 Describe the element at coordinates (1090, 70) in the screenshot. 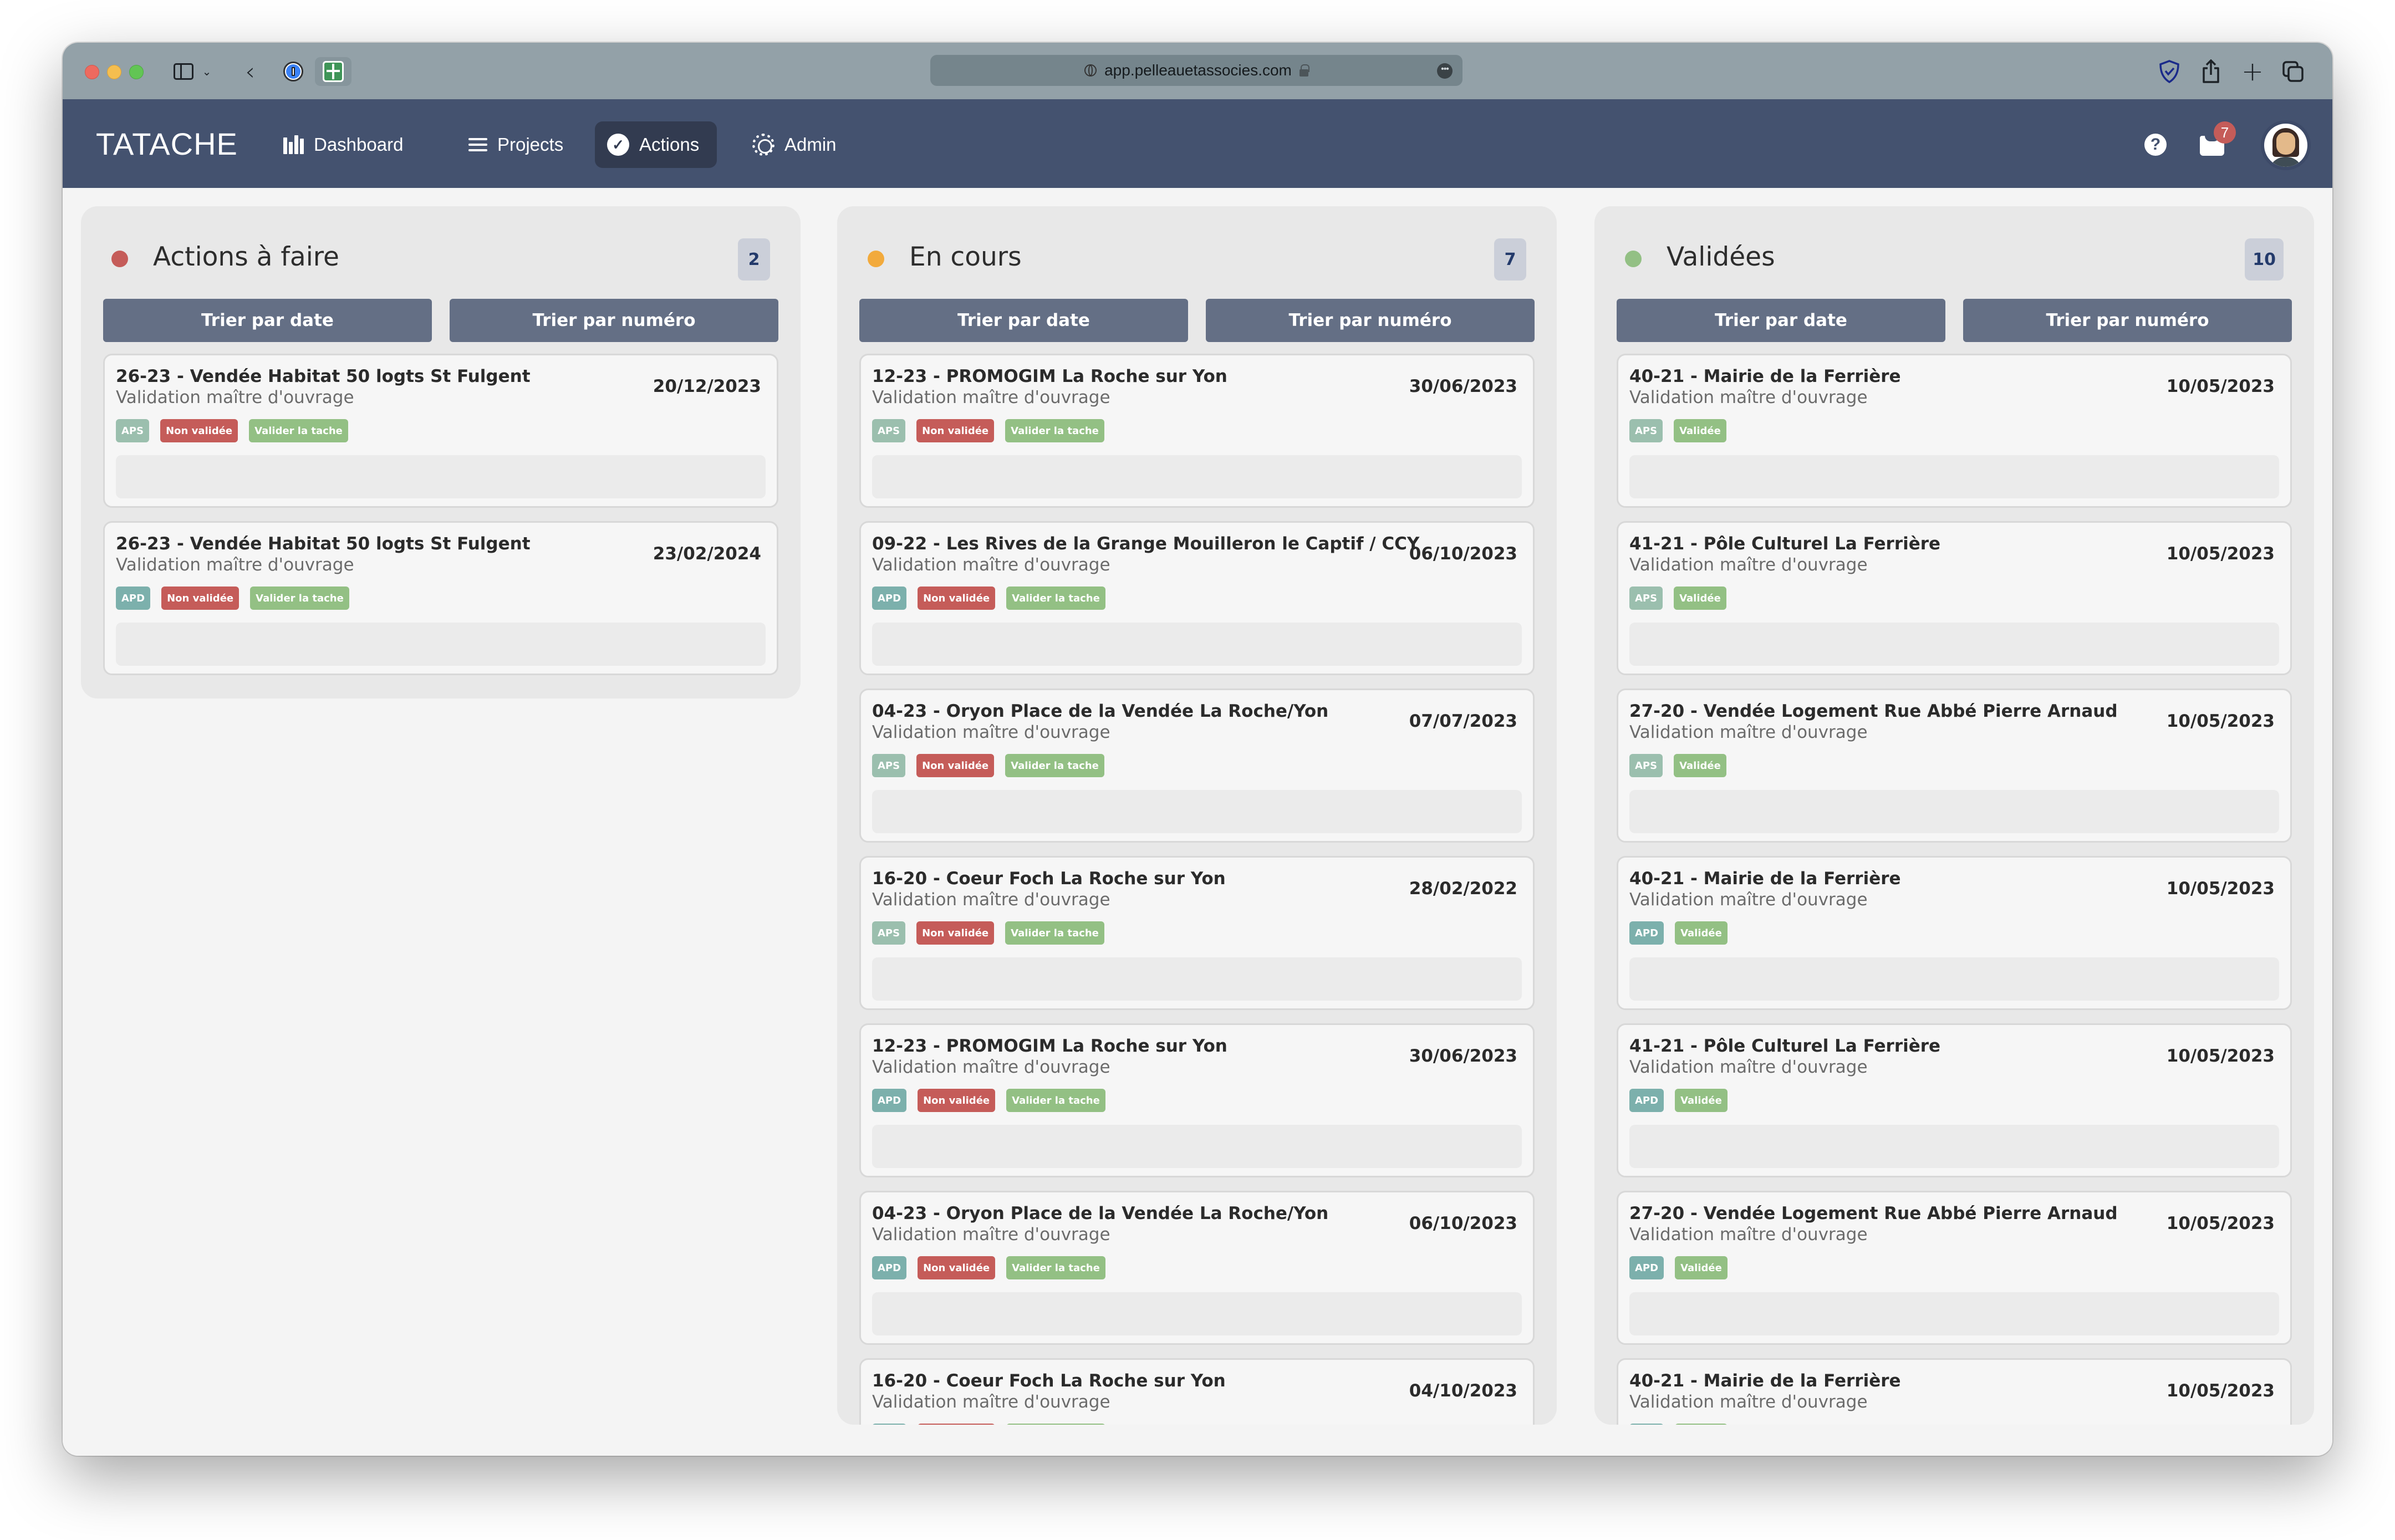

I see `globe-icon` at that location.